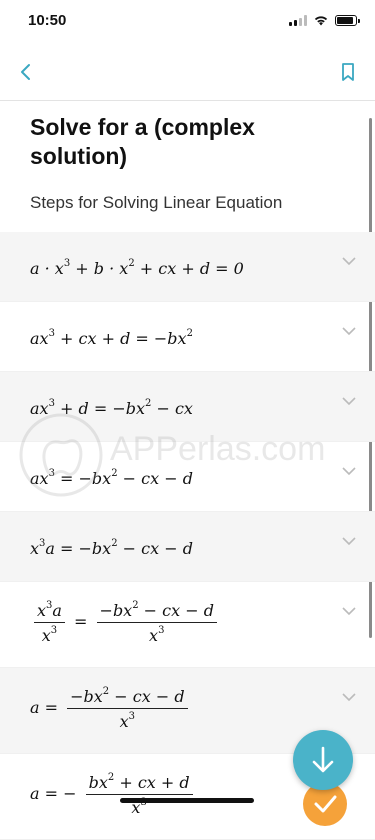  I want to click on step-equation: ax3 + d = −bx2 − cx, so click(111, 408).